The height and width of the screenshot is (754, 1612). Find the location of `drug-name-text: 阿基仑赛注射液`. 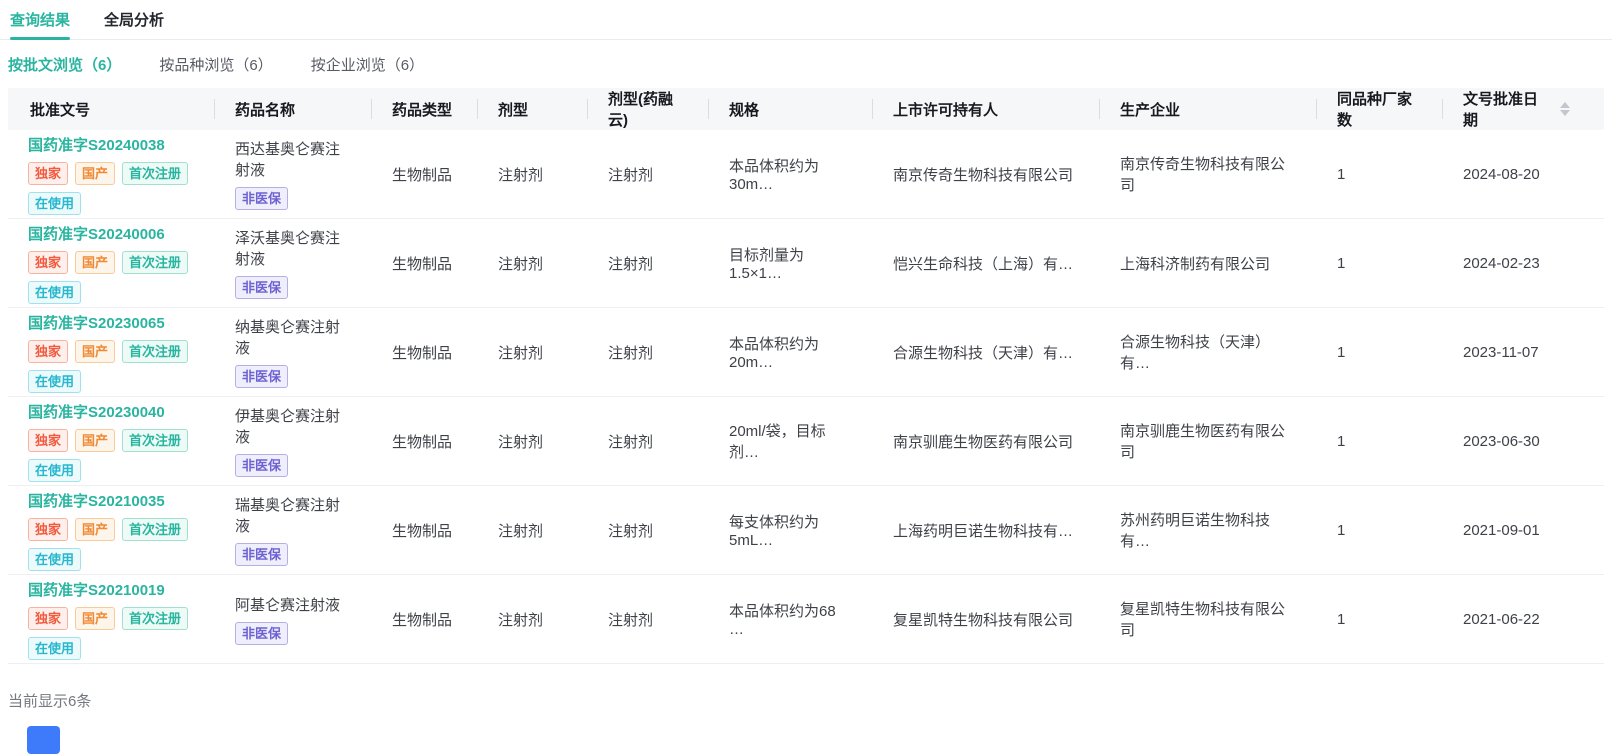

drug-name-text: 阿基仑赛注射液 is located at coordinates (288, 605).